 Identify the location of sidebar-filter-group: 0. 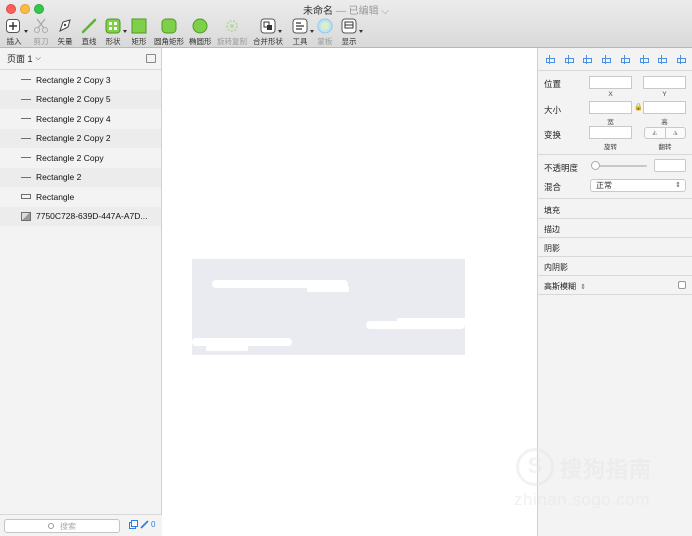
(142, 524).